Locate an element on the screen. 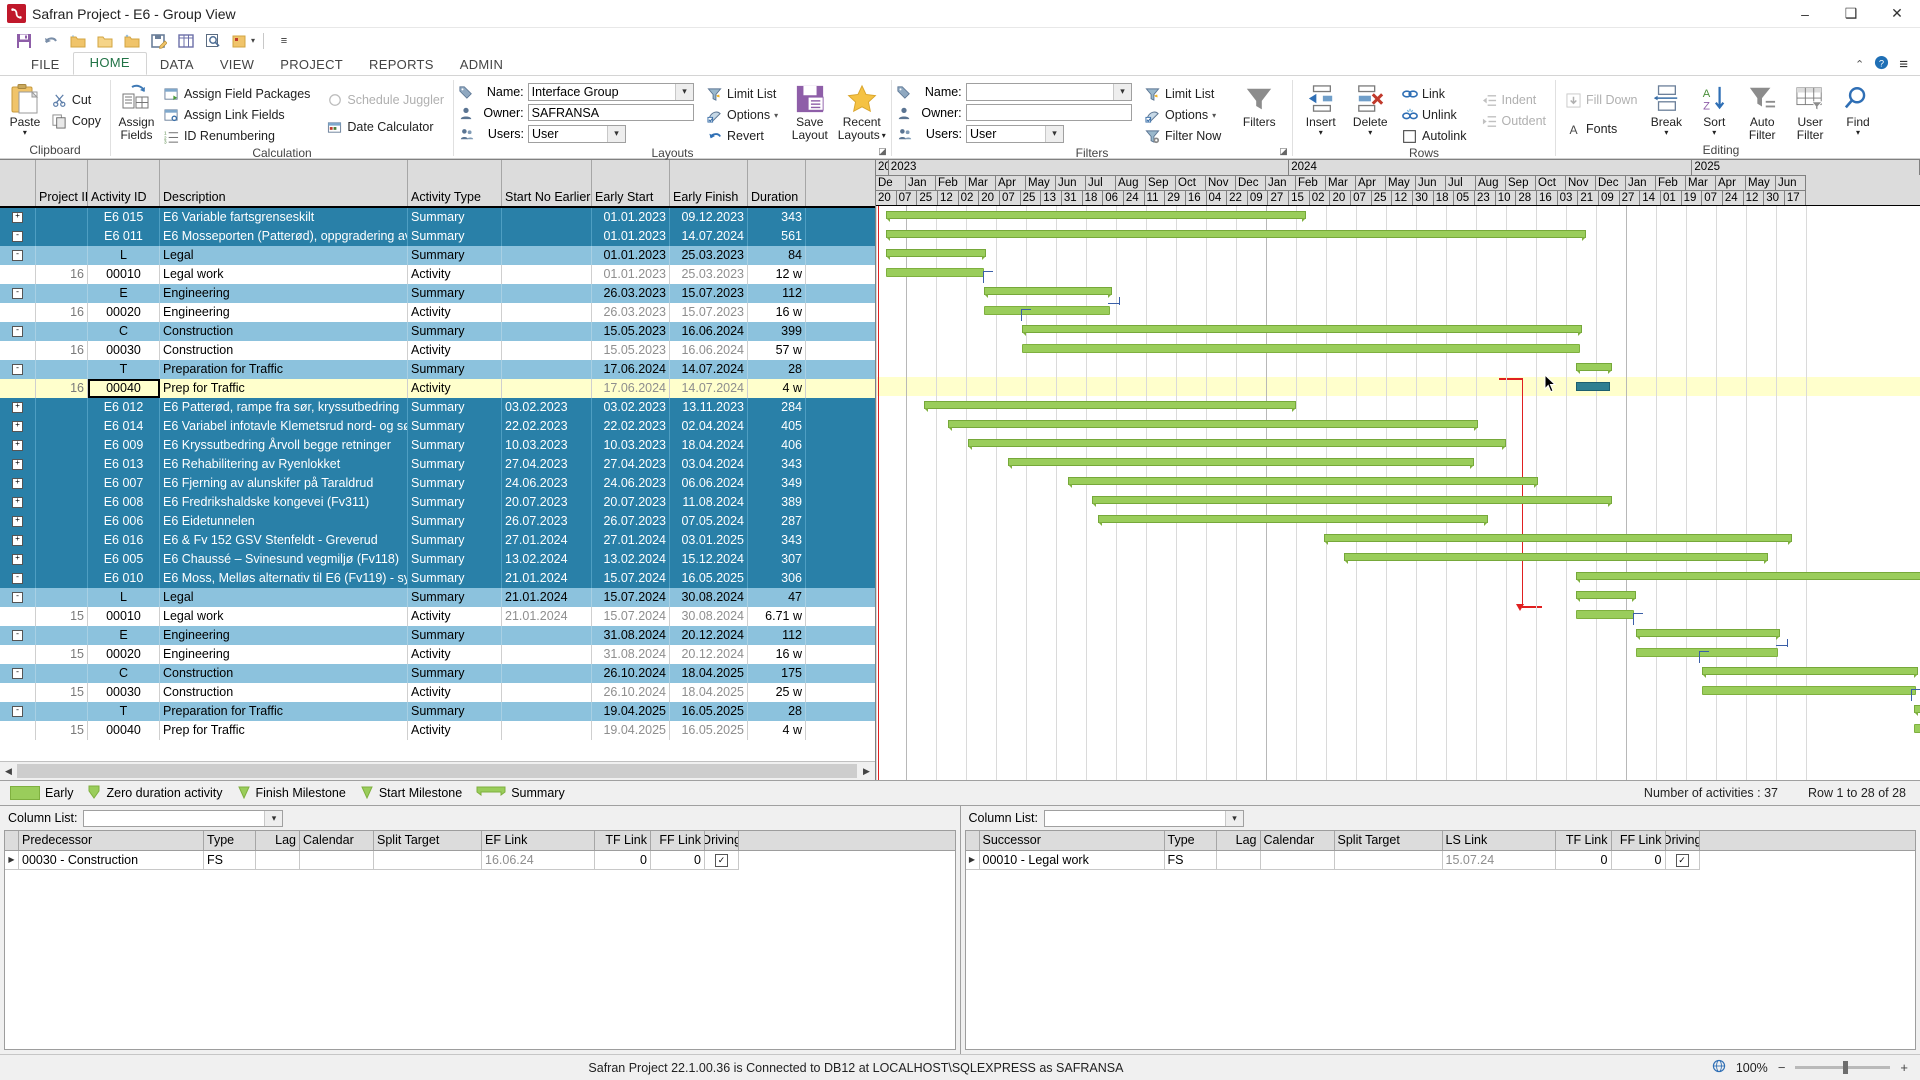  cell-aid: 00010 is located at coordinates (124, 274).